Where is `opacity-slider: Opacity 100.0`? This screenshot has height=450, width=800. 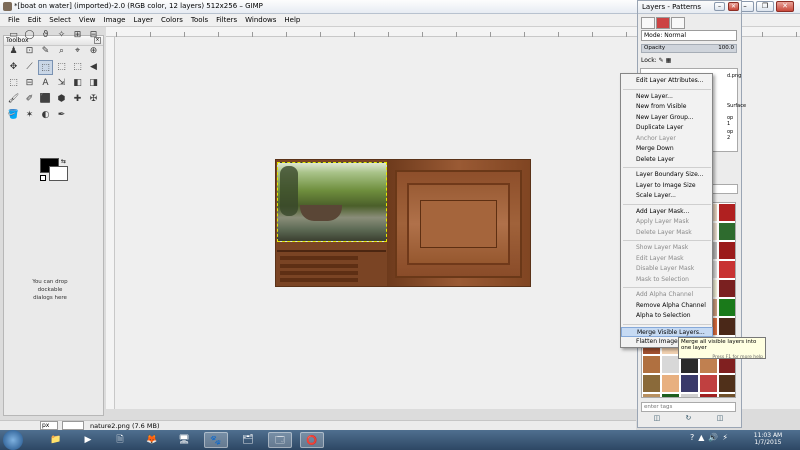
opacity-slider: Opacity 100.0 is located at coordinates (689, 48).